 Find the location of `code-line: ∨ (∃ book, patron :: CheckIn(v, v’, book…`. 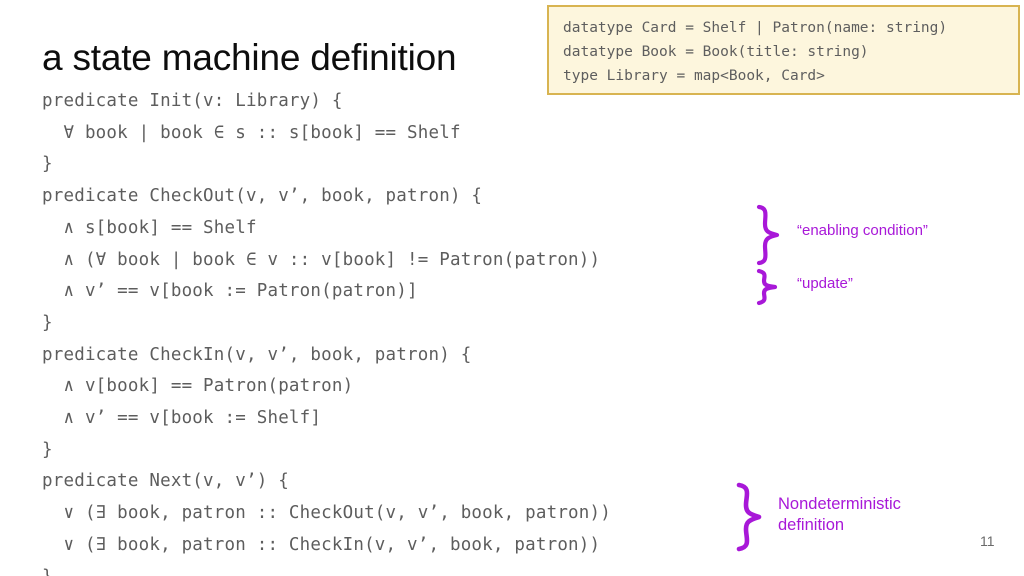

code-line: ∨ (∃ book, patron :: CheckIn(v, v’, book… is located at coordinates (321, 544).